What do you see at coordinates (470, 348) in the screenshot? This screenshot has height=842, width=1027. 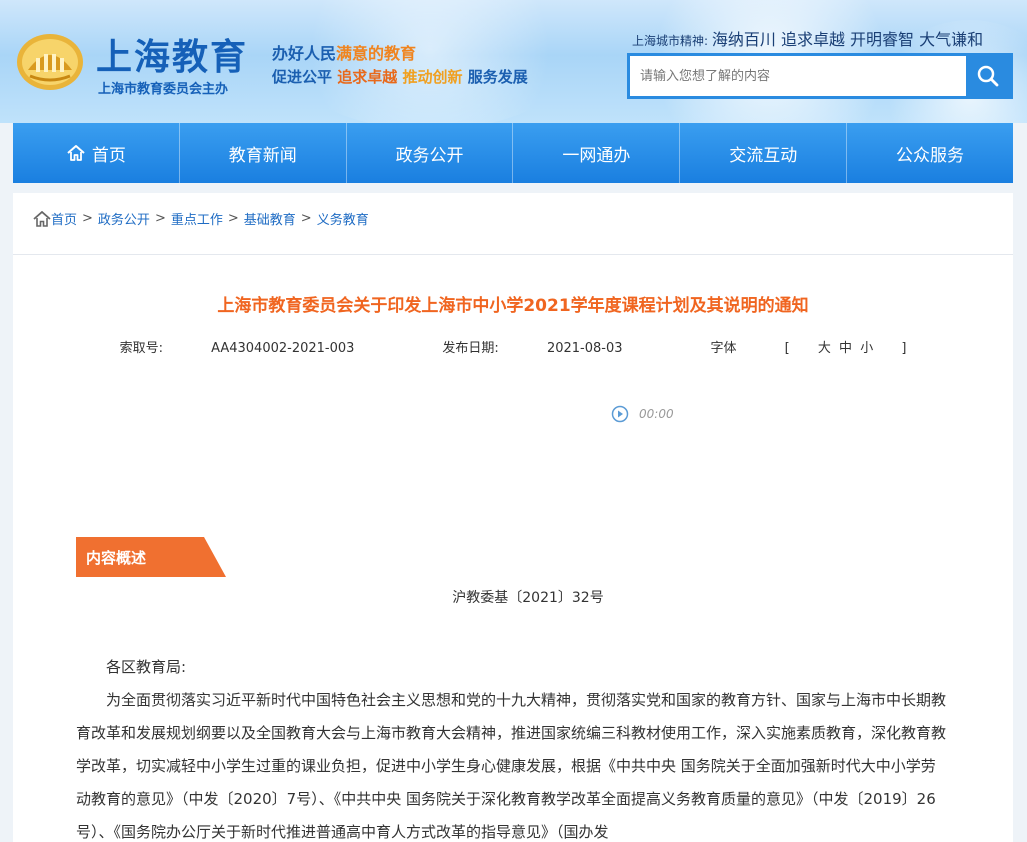 I see `date-label: 发布日期:` at bounding box center [470, 348].